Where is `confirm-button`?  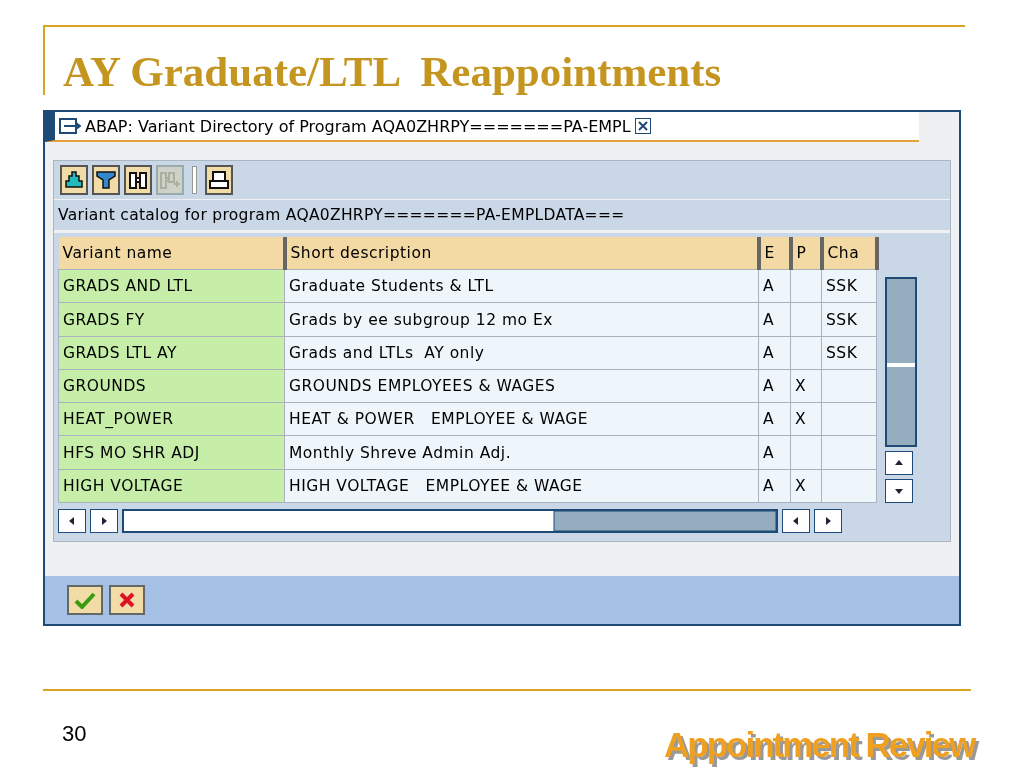
confirm-button is located at coordinates (85, 600).